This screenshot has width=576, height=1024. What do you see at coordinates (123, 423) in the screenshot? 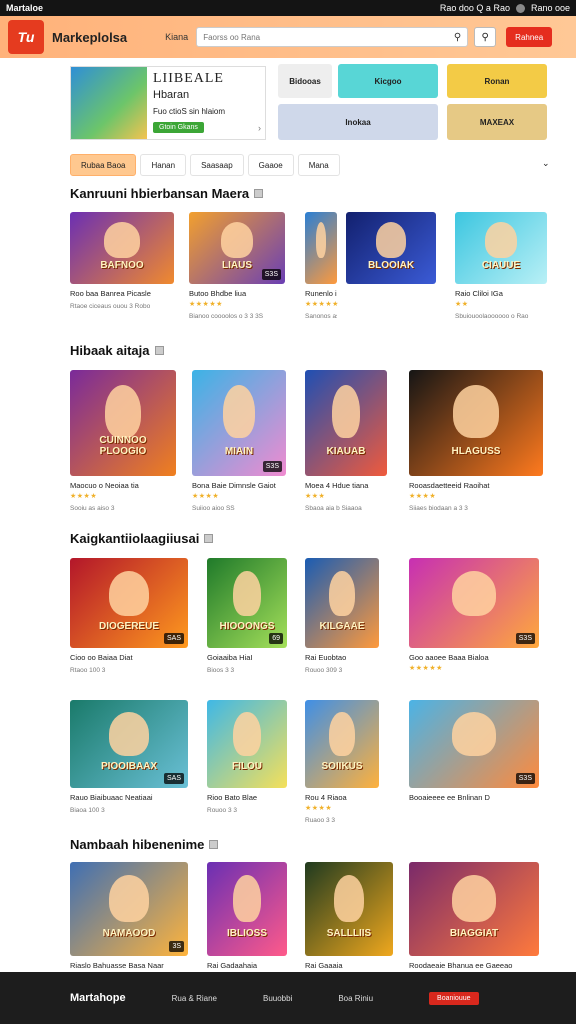
I see `game-thumbnail: CUINNOO PLOOGIO` at bounding box center [123, 423].